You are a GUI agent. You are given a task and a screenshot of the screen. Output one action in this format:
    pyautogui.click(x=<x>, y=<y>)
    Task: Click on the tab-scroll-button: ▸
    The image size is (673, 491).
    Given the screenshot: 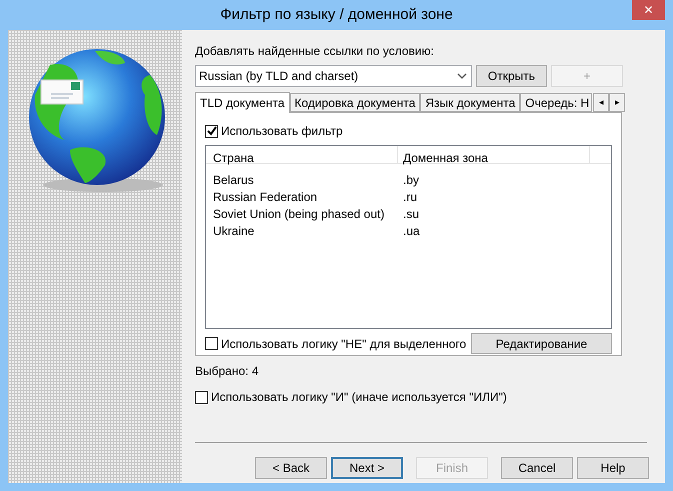 What is the action you would take?
    pyautogui.click(x=617, y=102)
    